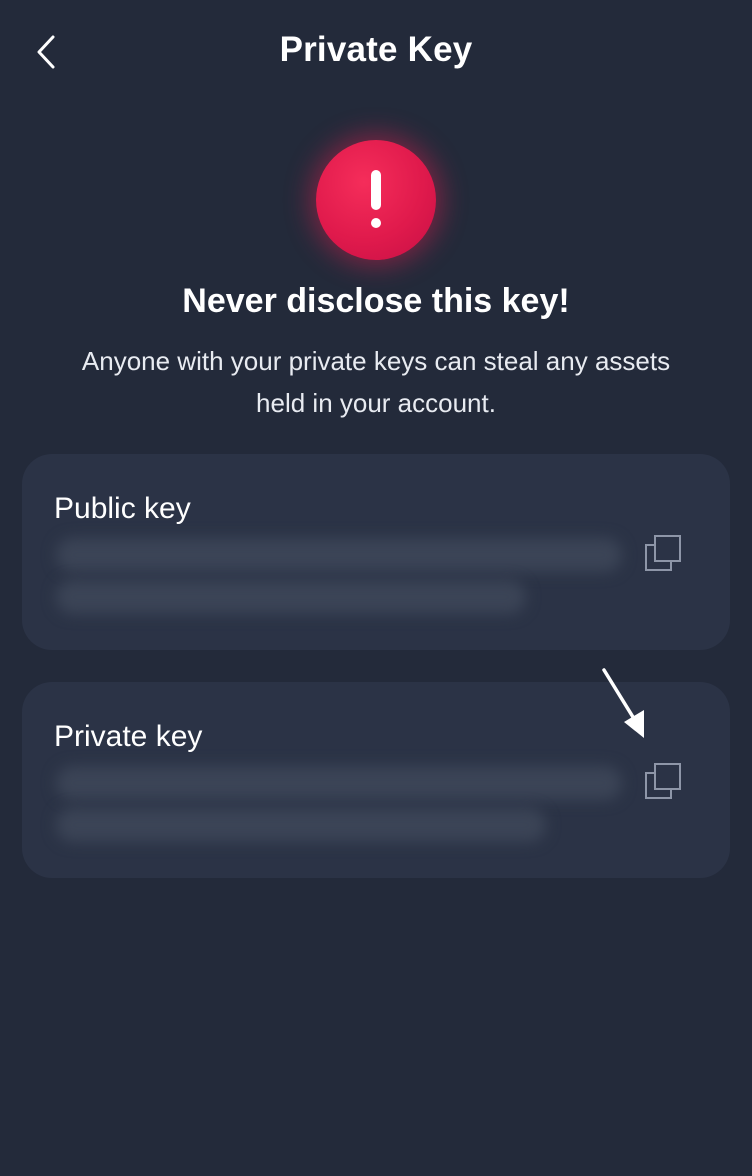 Image resolution: width=752 pixels, height=1176 pixels. I want to click on header: Private Key, so click(376, 52).